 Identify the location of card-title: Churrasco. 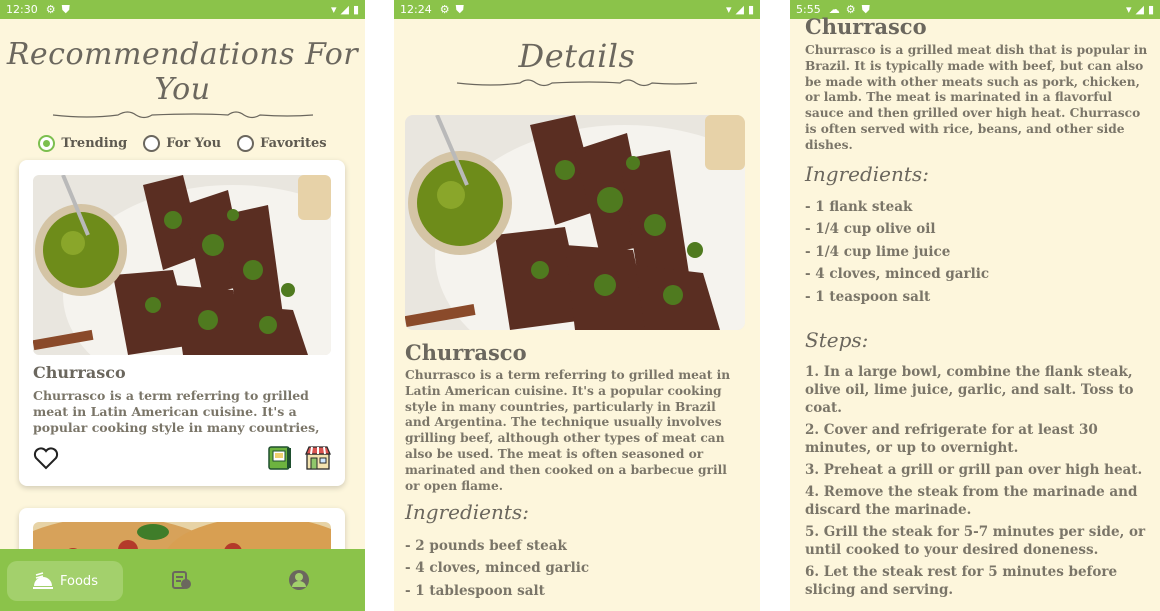
(79, 372).